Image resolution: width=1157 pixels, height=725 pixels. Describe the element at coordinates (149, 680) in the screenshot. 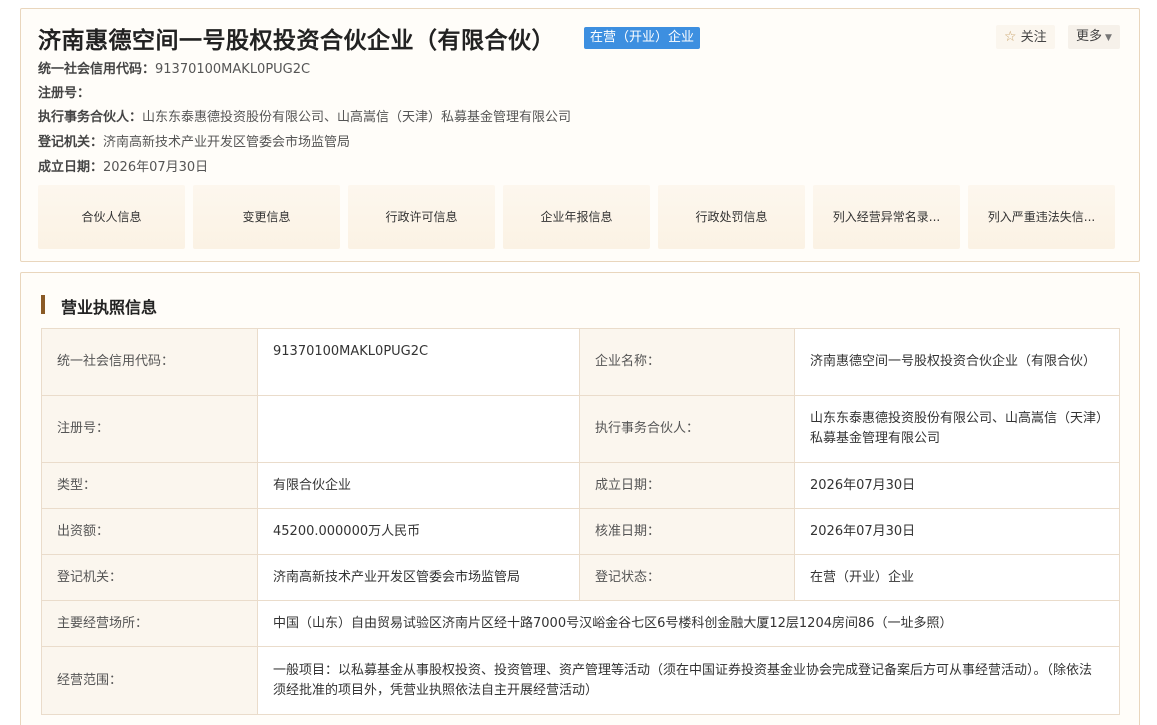

I see `label-scope: 经营范围：` at that location.